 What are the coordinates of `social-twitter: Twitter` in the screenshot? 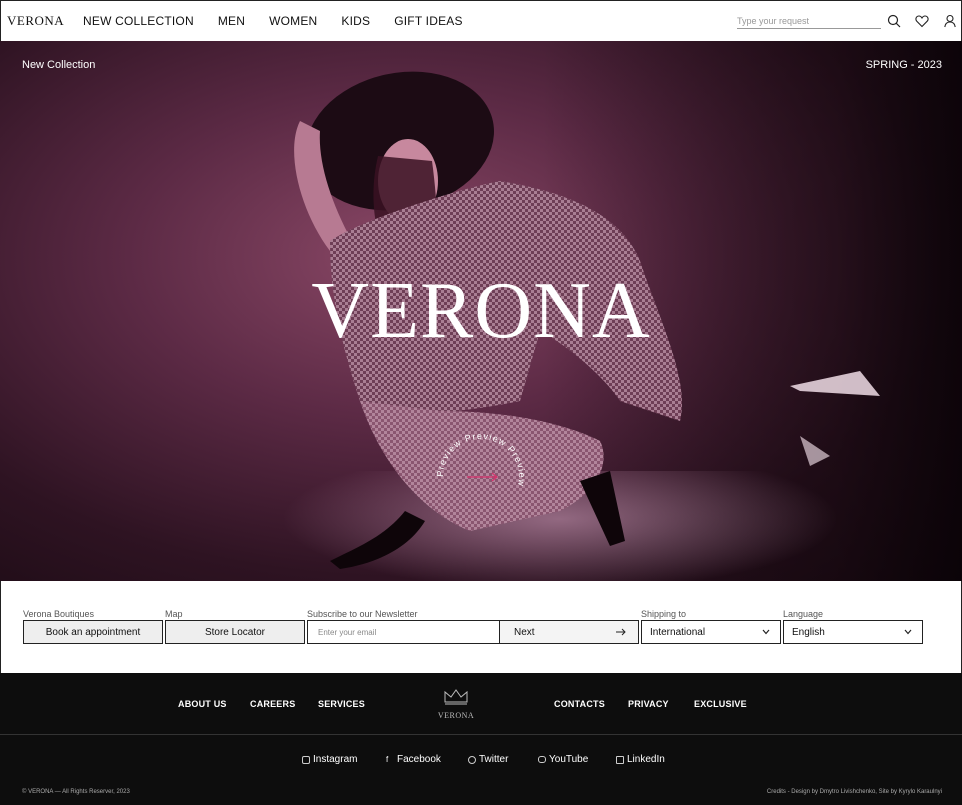 It's located at (488, 759).